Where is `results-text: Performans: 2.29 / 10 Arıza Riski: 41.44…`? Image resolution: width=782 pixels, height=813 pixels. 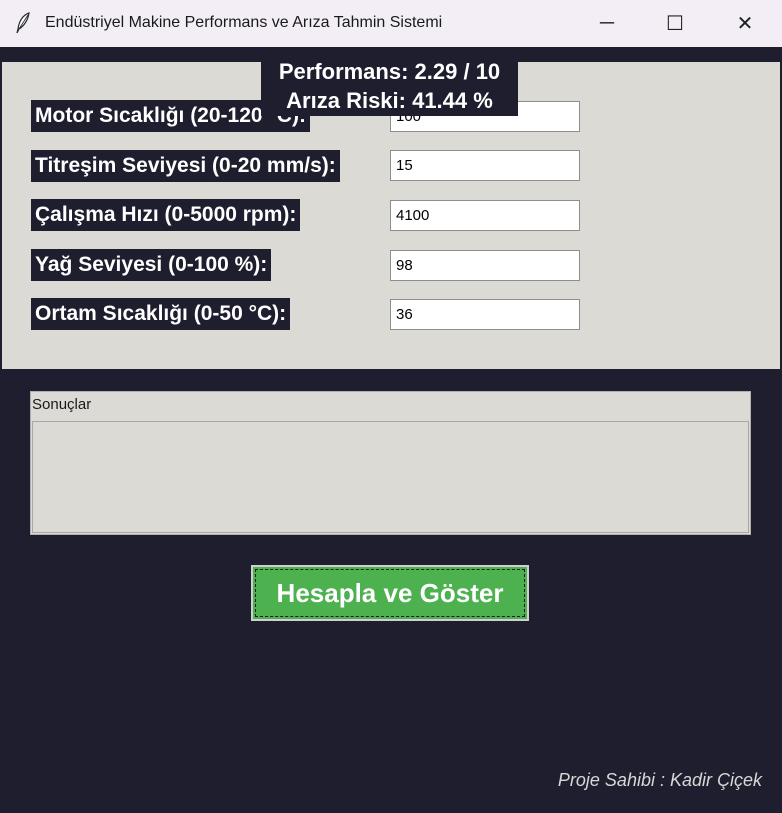
results-text: Performans: 2.29 / 10 Arıza Riski: 41.44… is located at coordinates (389, 86).